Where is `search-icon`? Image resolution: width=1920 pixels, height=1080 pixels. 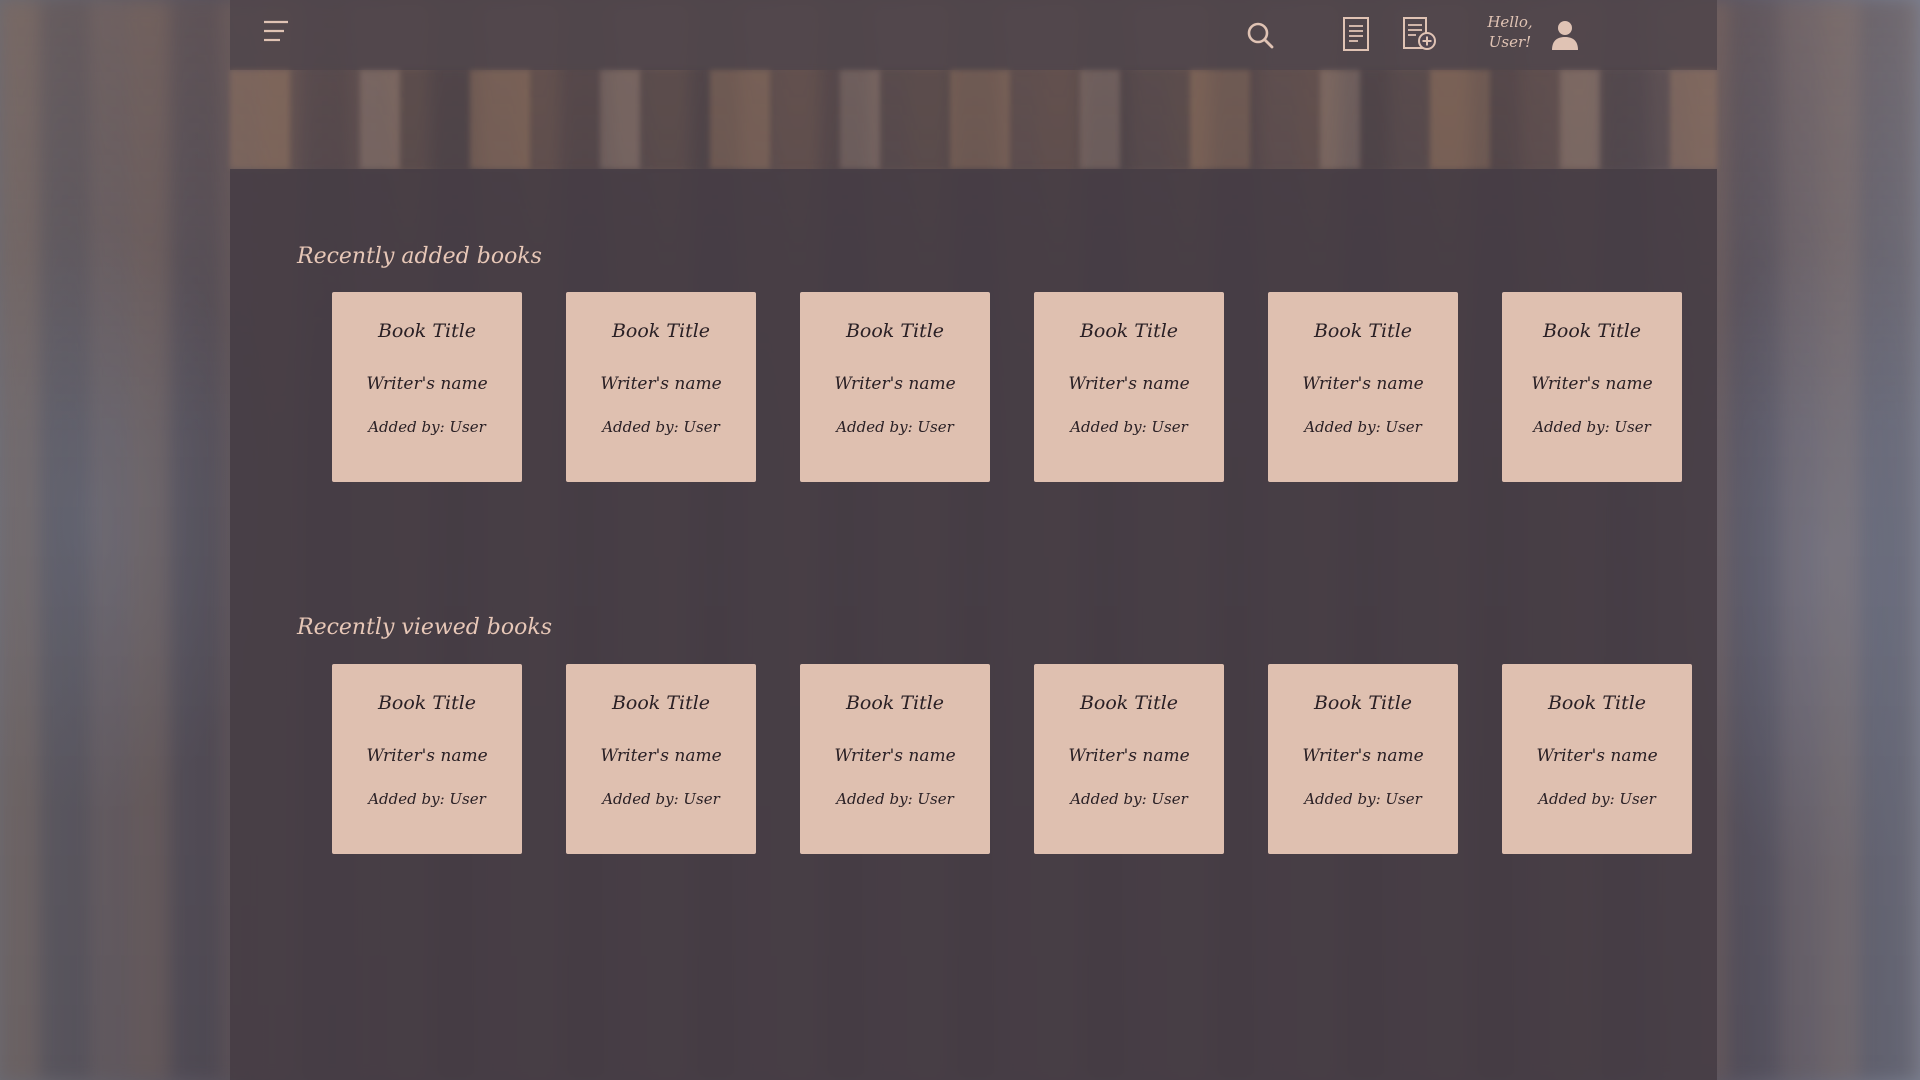 search-icon is located at coordinates (1260, 35).